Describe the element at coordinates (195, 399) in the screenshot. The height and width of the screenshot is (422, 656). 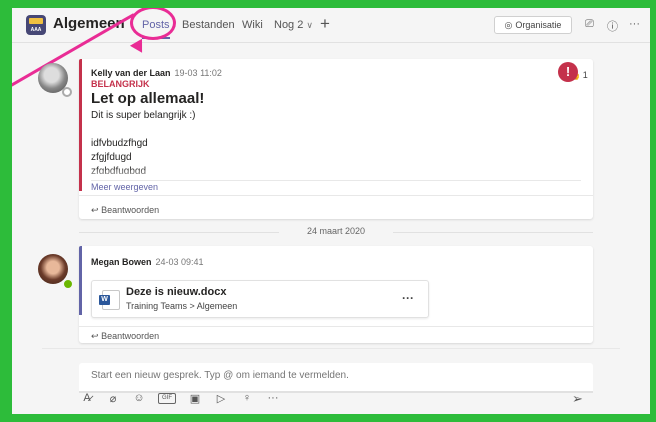
I see `sticker-icon: ▣` at that location.